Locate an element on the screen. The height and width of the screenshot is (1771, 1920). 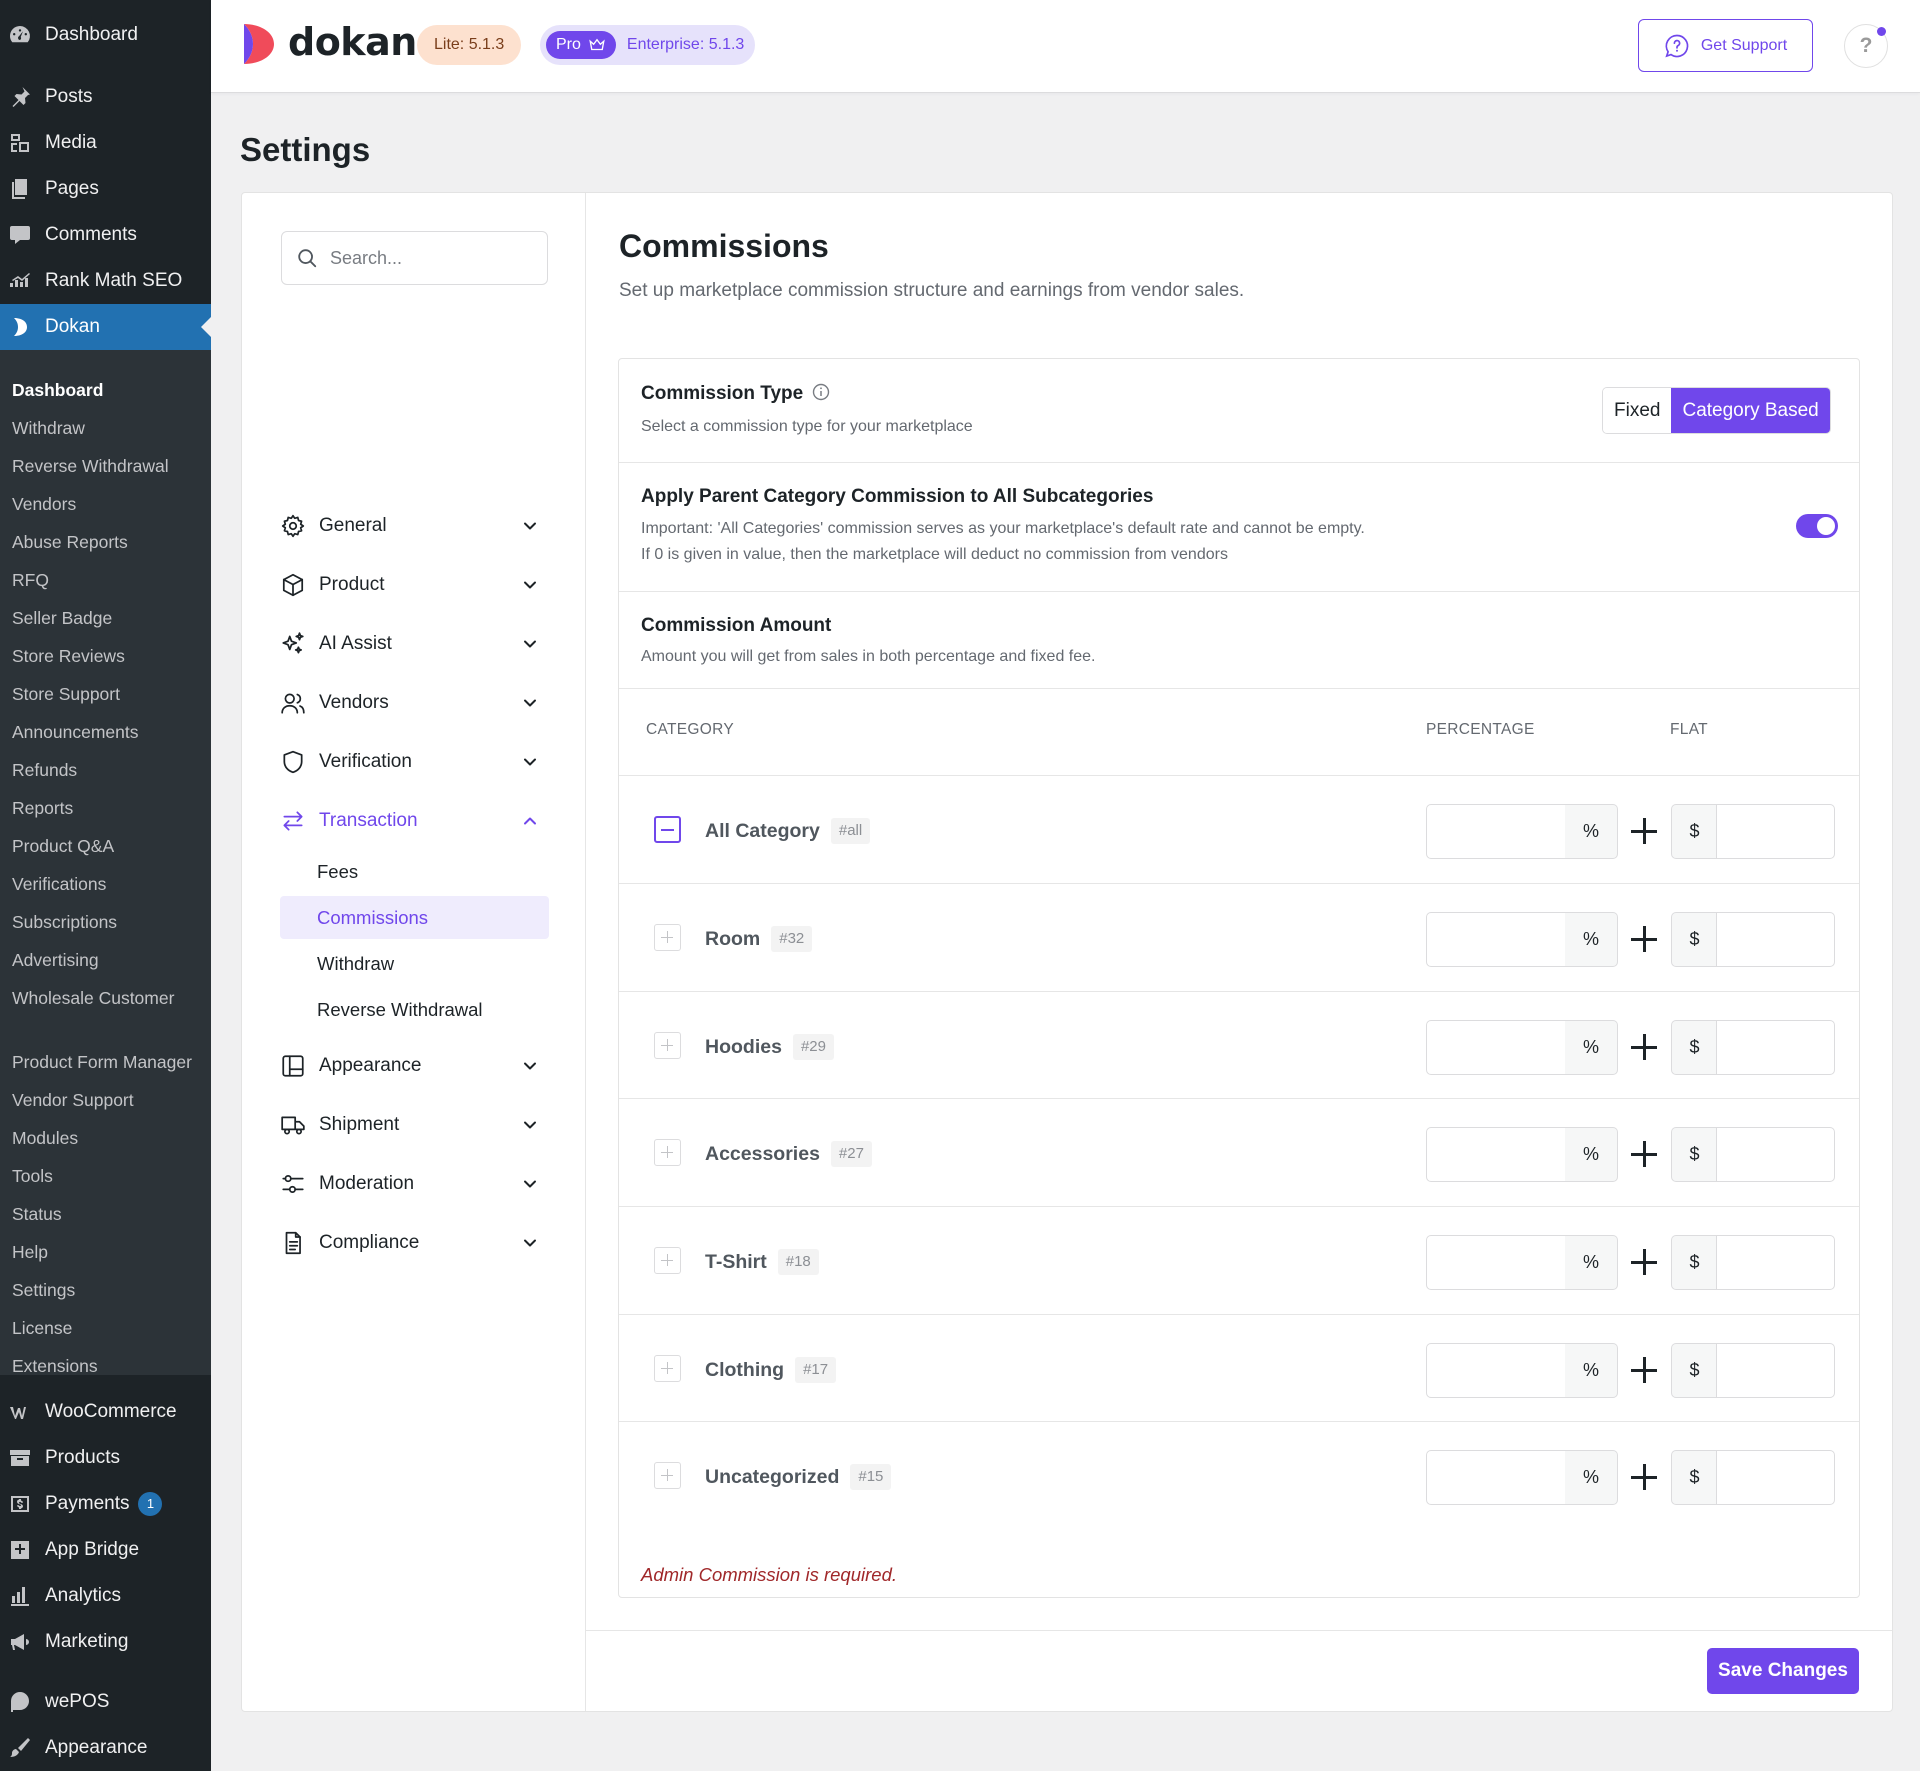
dokan-submenu-item: License is located at coordinates (104, 1328).